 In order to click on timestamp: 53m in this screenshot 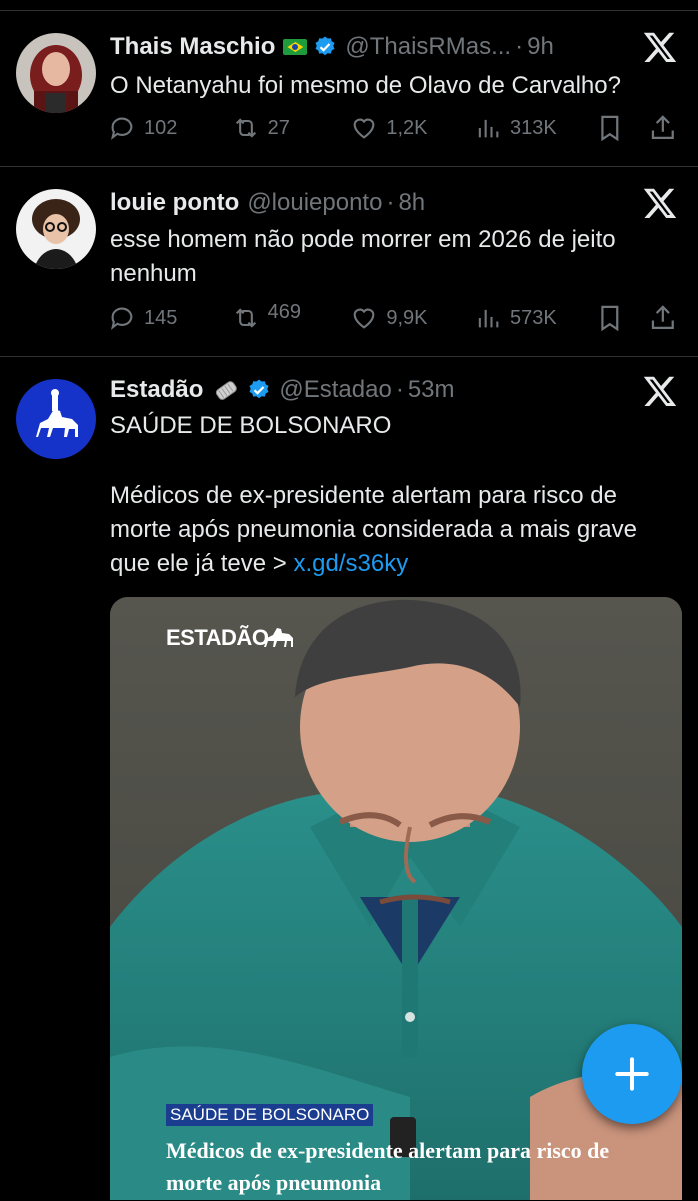, I will do `click(431, 390)`.